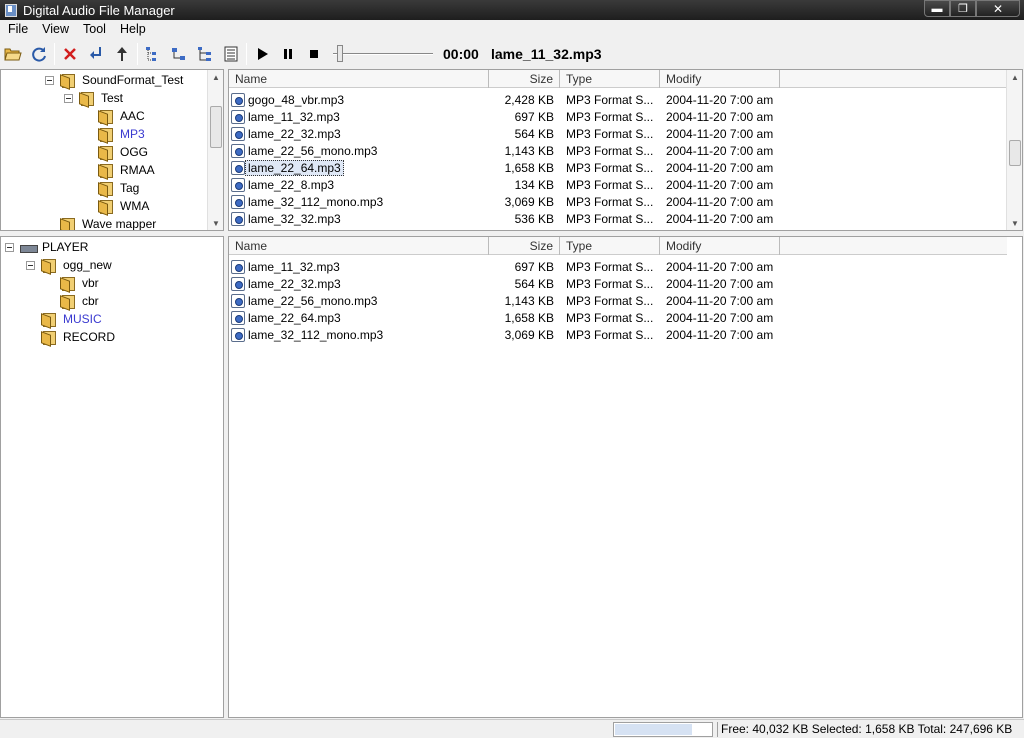 This screenshot has width=1024, height=738. What do you see at coordinates (121, 134) in the screenshot?
I see `tree-node: MP3` at bounding box center [121, 134].